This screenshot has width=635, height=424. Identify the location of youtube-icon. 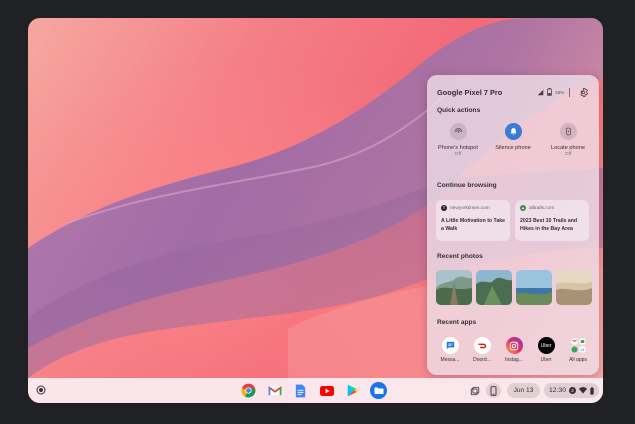
(326, 390).